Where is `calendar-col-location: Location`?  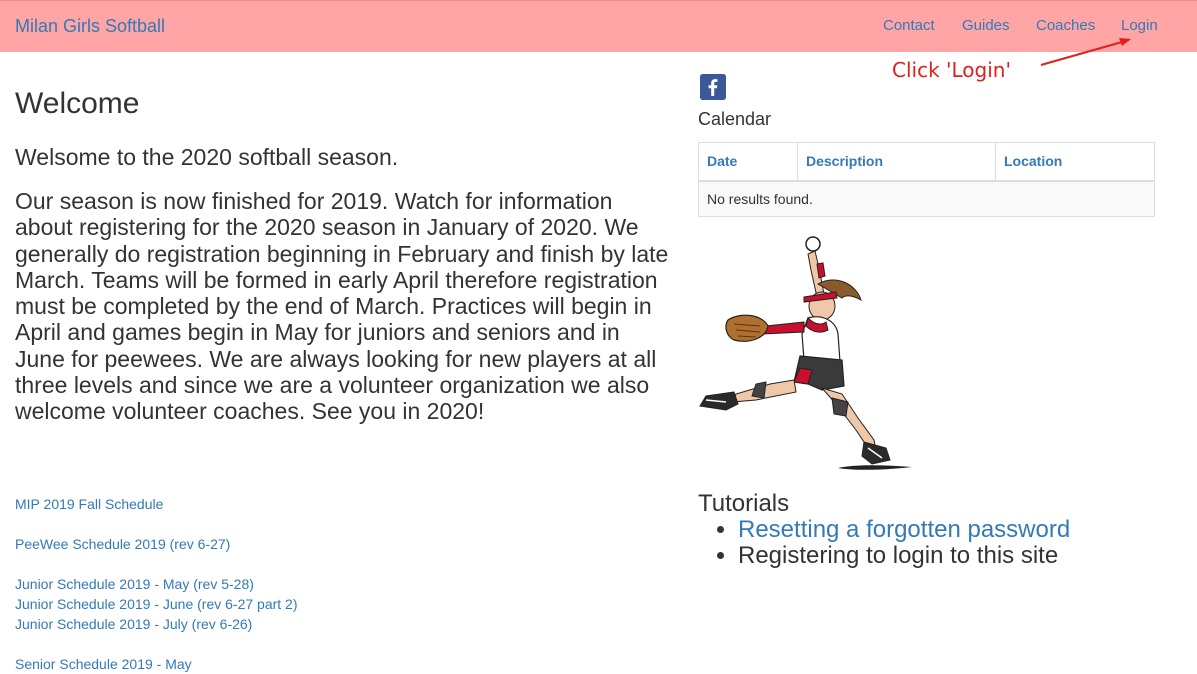
calendar-col-location: Location is located at coordinates (1075, 162).